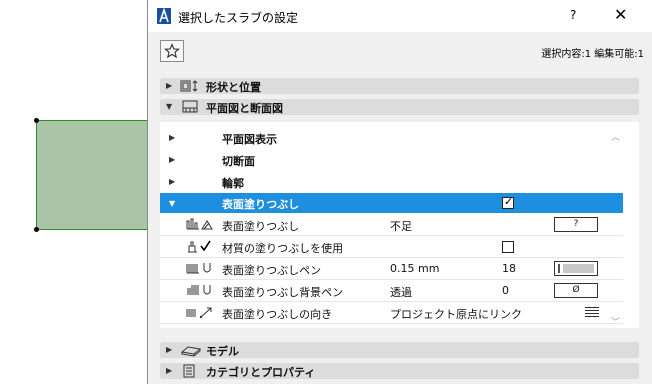 The height and width of the screenshot is (384, 652). Describe the element at coordinates (509, 268) in the screenshot. I see `pen-number: 18` at that location.